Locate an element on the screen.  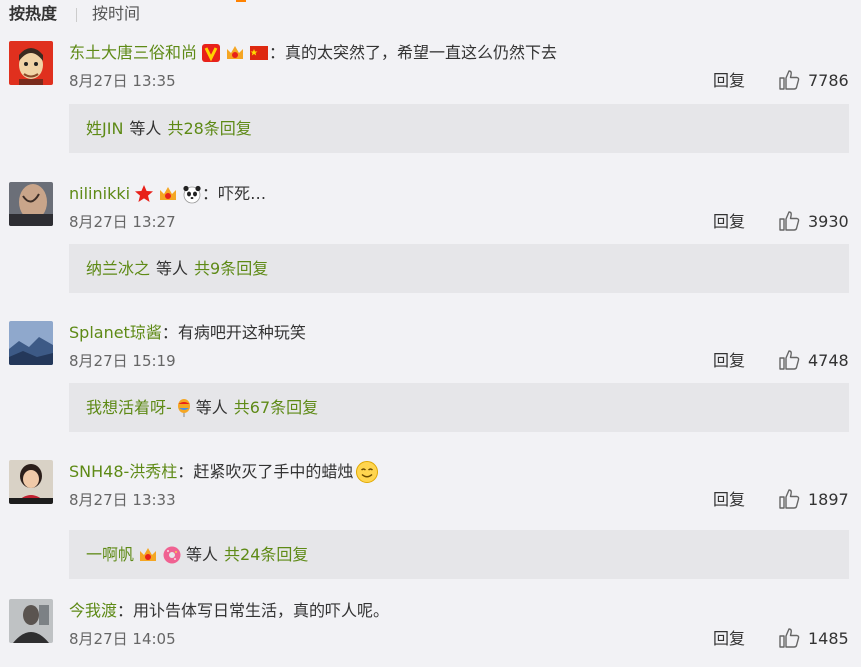
replies-summary: 一啊帆 等人 共24条回复 is located at coordinates (459, 554).